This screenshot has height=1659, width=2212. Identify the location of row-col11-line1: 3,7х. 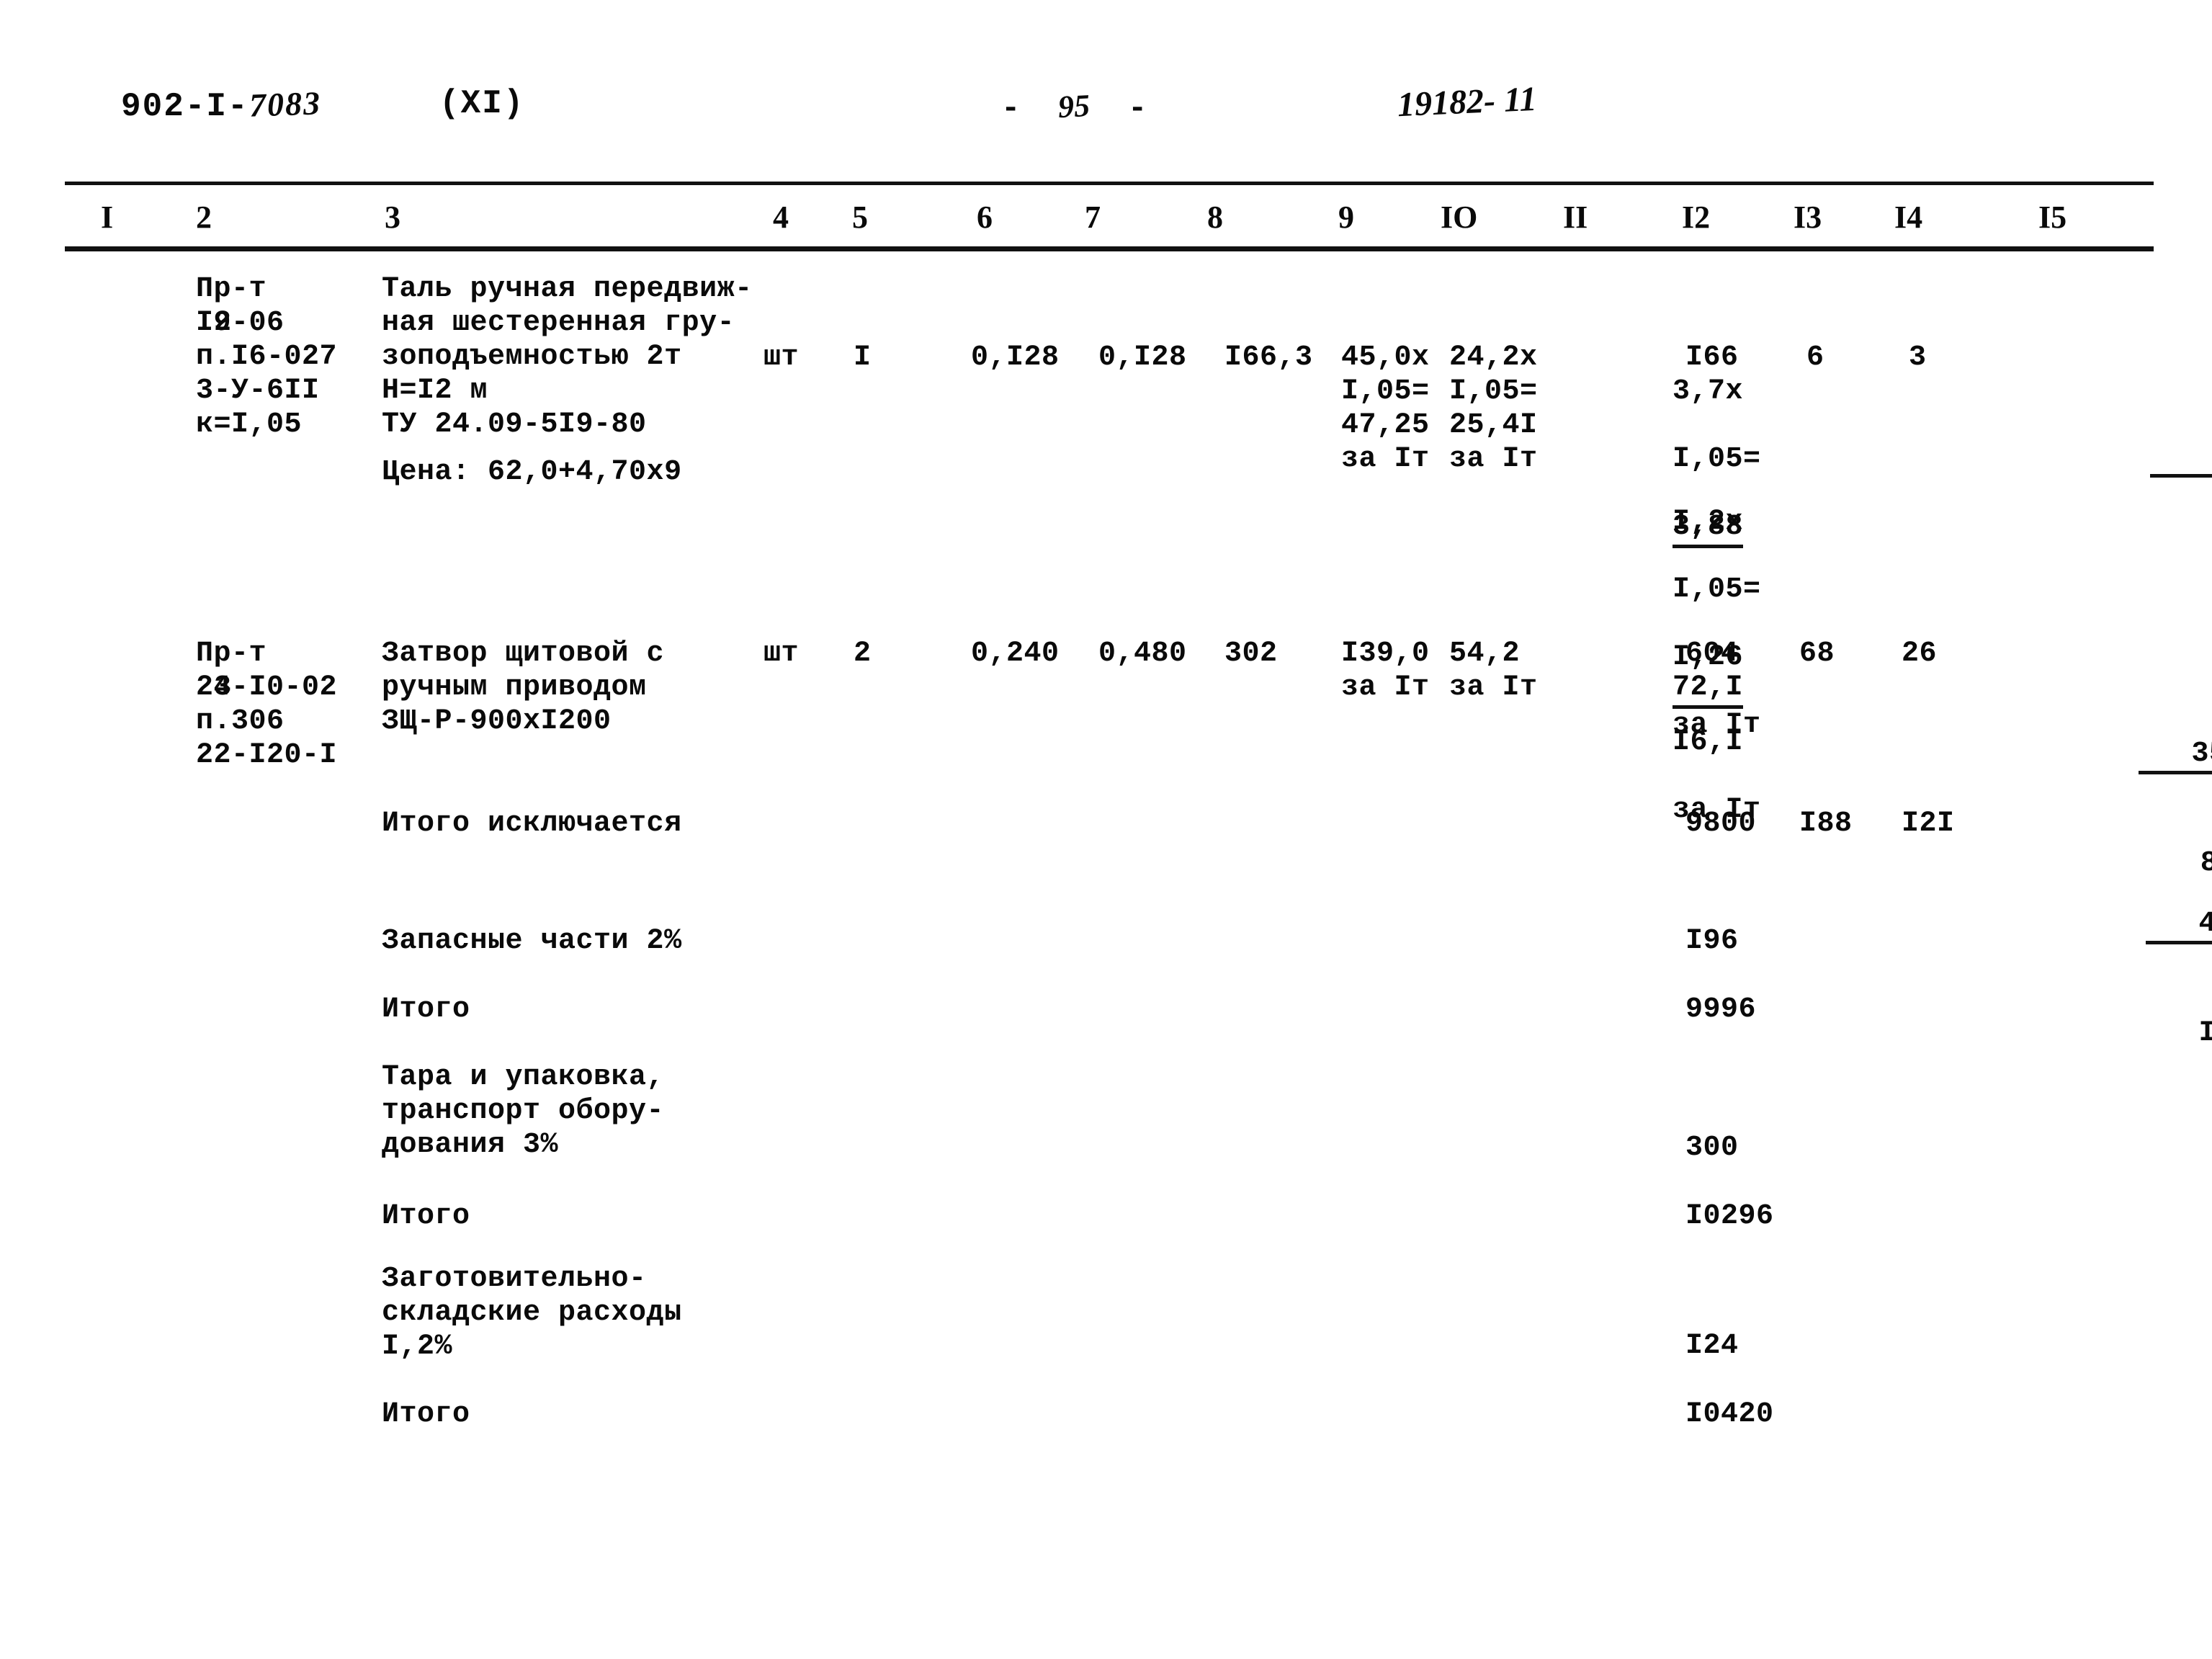
(1708, 391).